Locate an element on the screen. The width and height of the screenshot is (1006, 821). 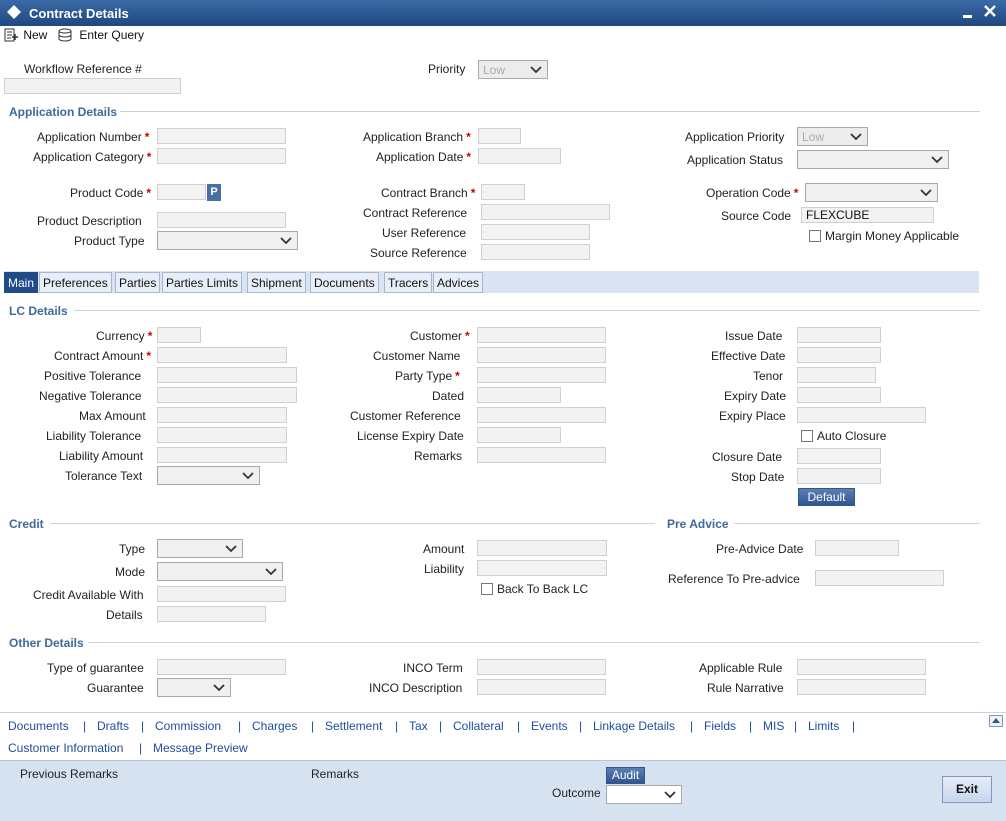
link-mis: MIS is located at coordinates (773, 726).